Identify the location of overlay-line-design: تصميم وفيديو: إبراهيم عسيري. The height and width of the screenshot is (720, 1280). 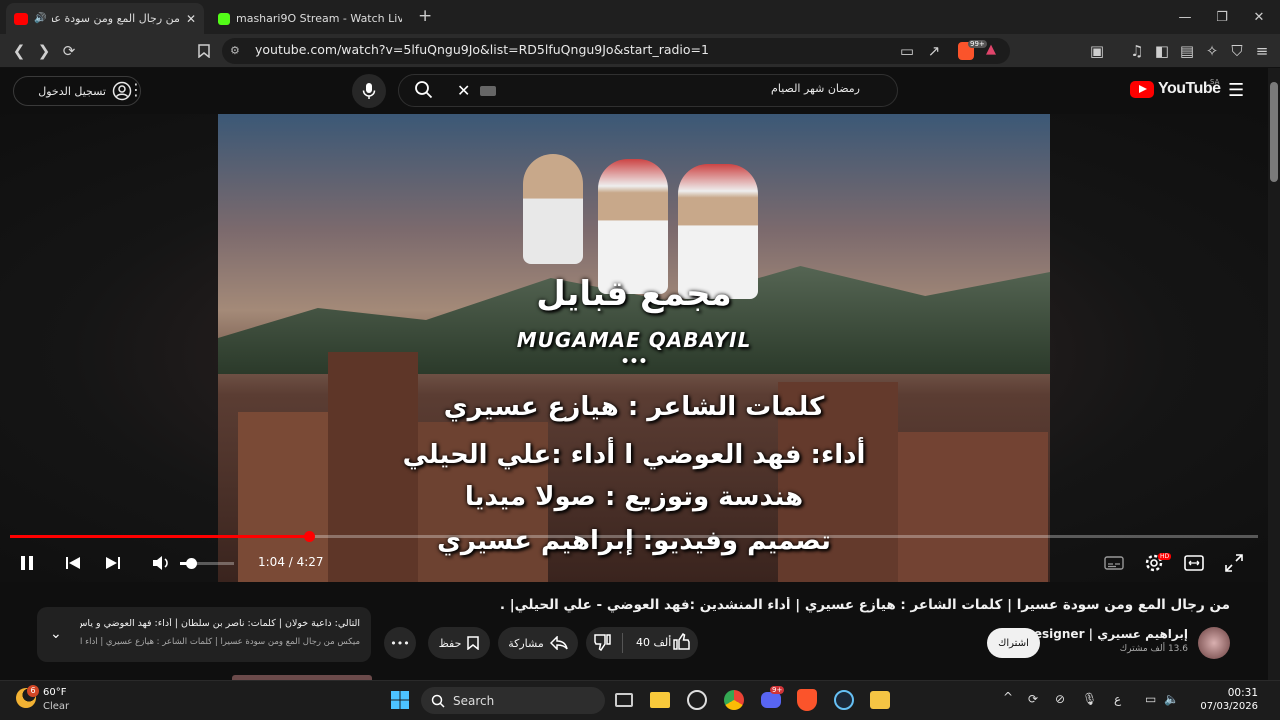
(634, 541).